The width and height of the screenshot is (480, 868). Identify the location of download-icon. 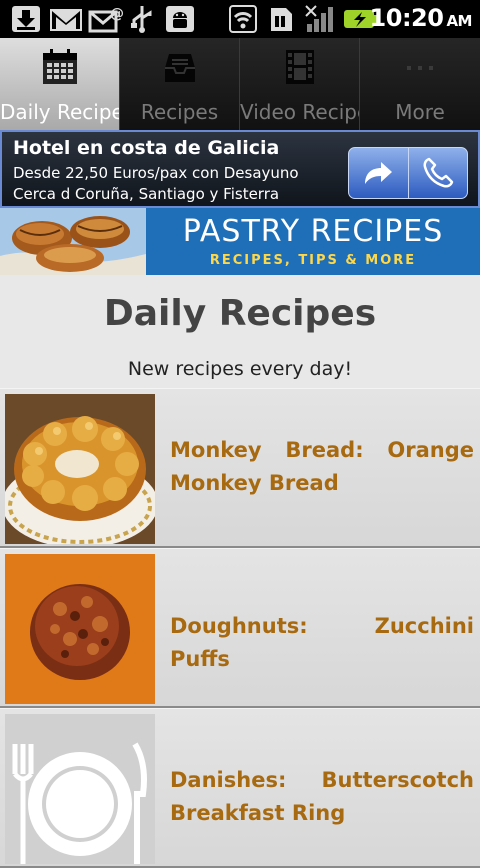
(26, 19).